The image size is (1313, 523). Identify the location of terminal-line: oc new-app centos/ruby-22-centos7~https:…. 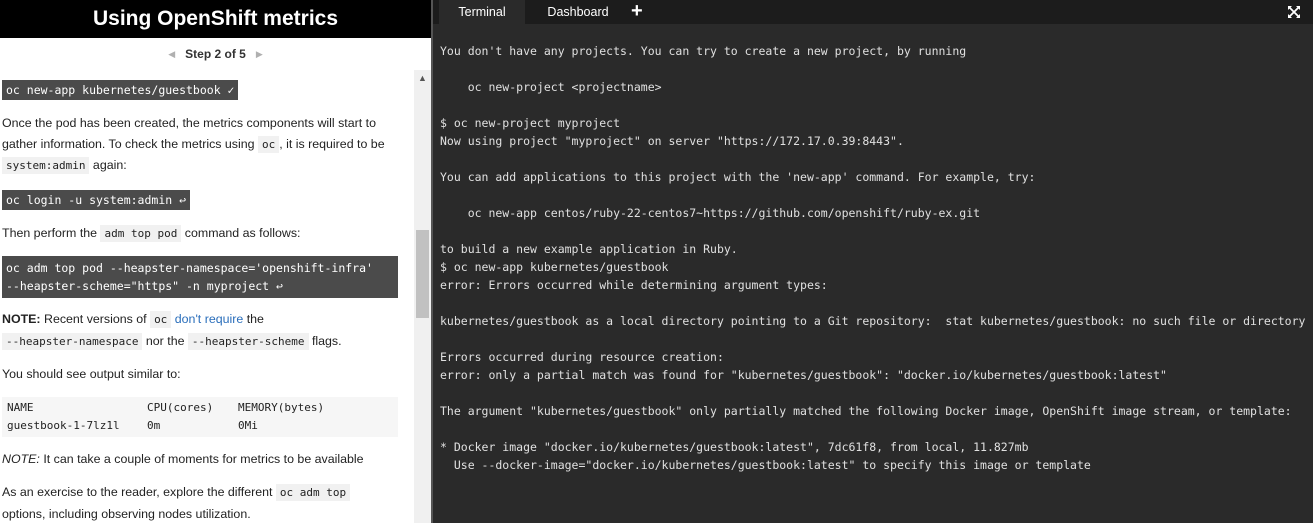
(710, 213).